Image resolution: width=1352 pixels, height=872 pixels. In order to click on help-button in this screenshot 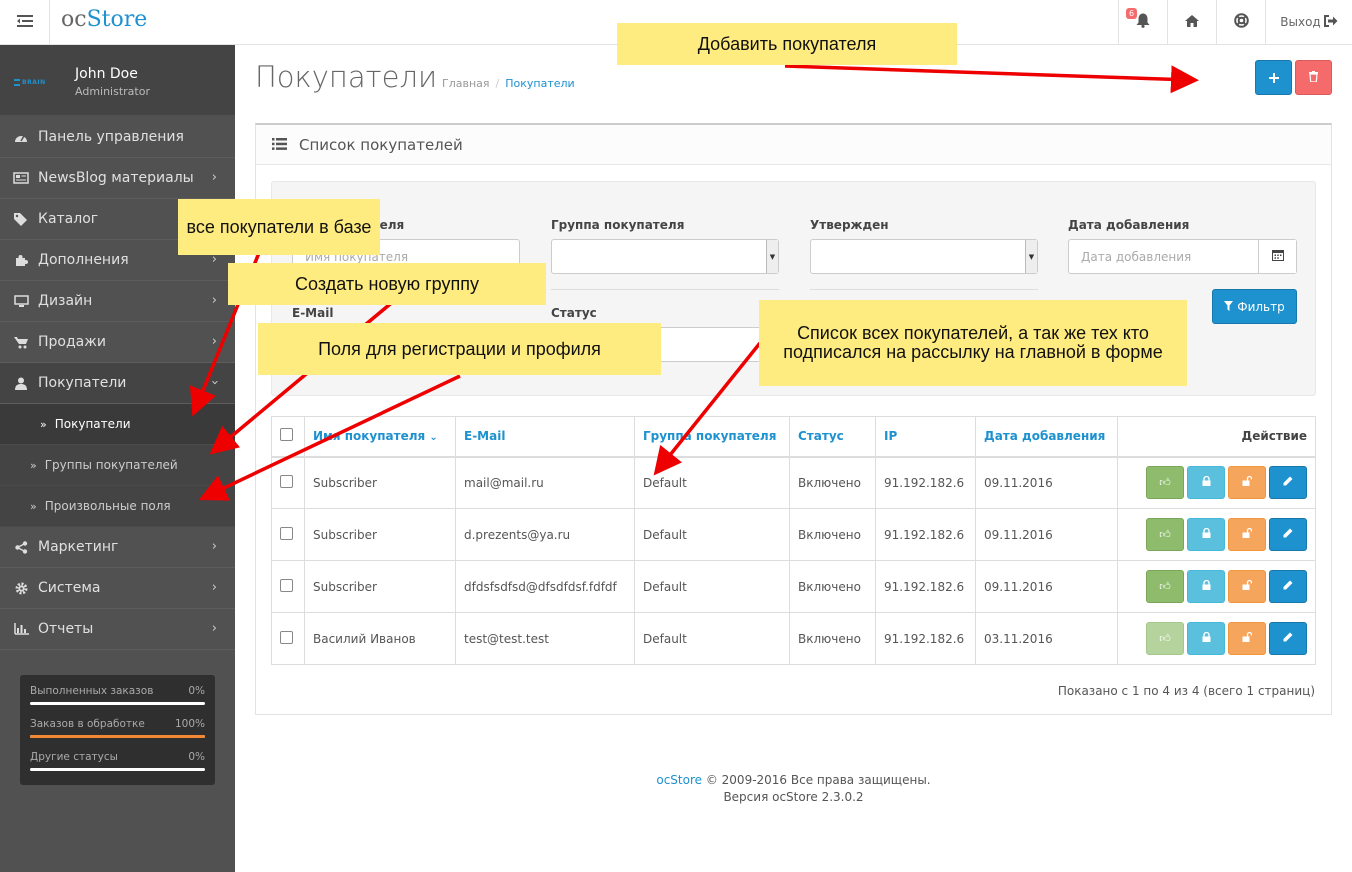, I will do `click(1240, 22)`.